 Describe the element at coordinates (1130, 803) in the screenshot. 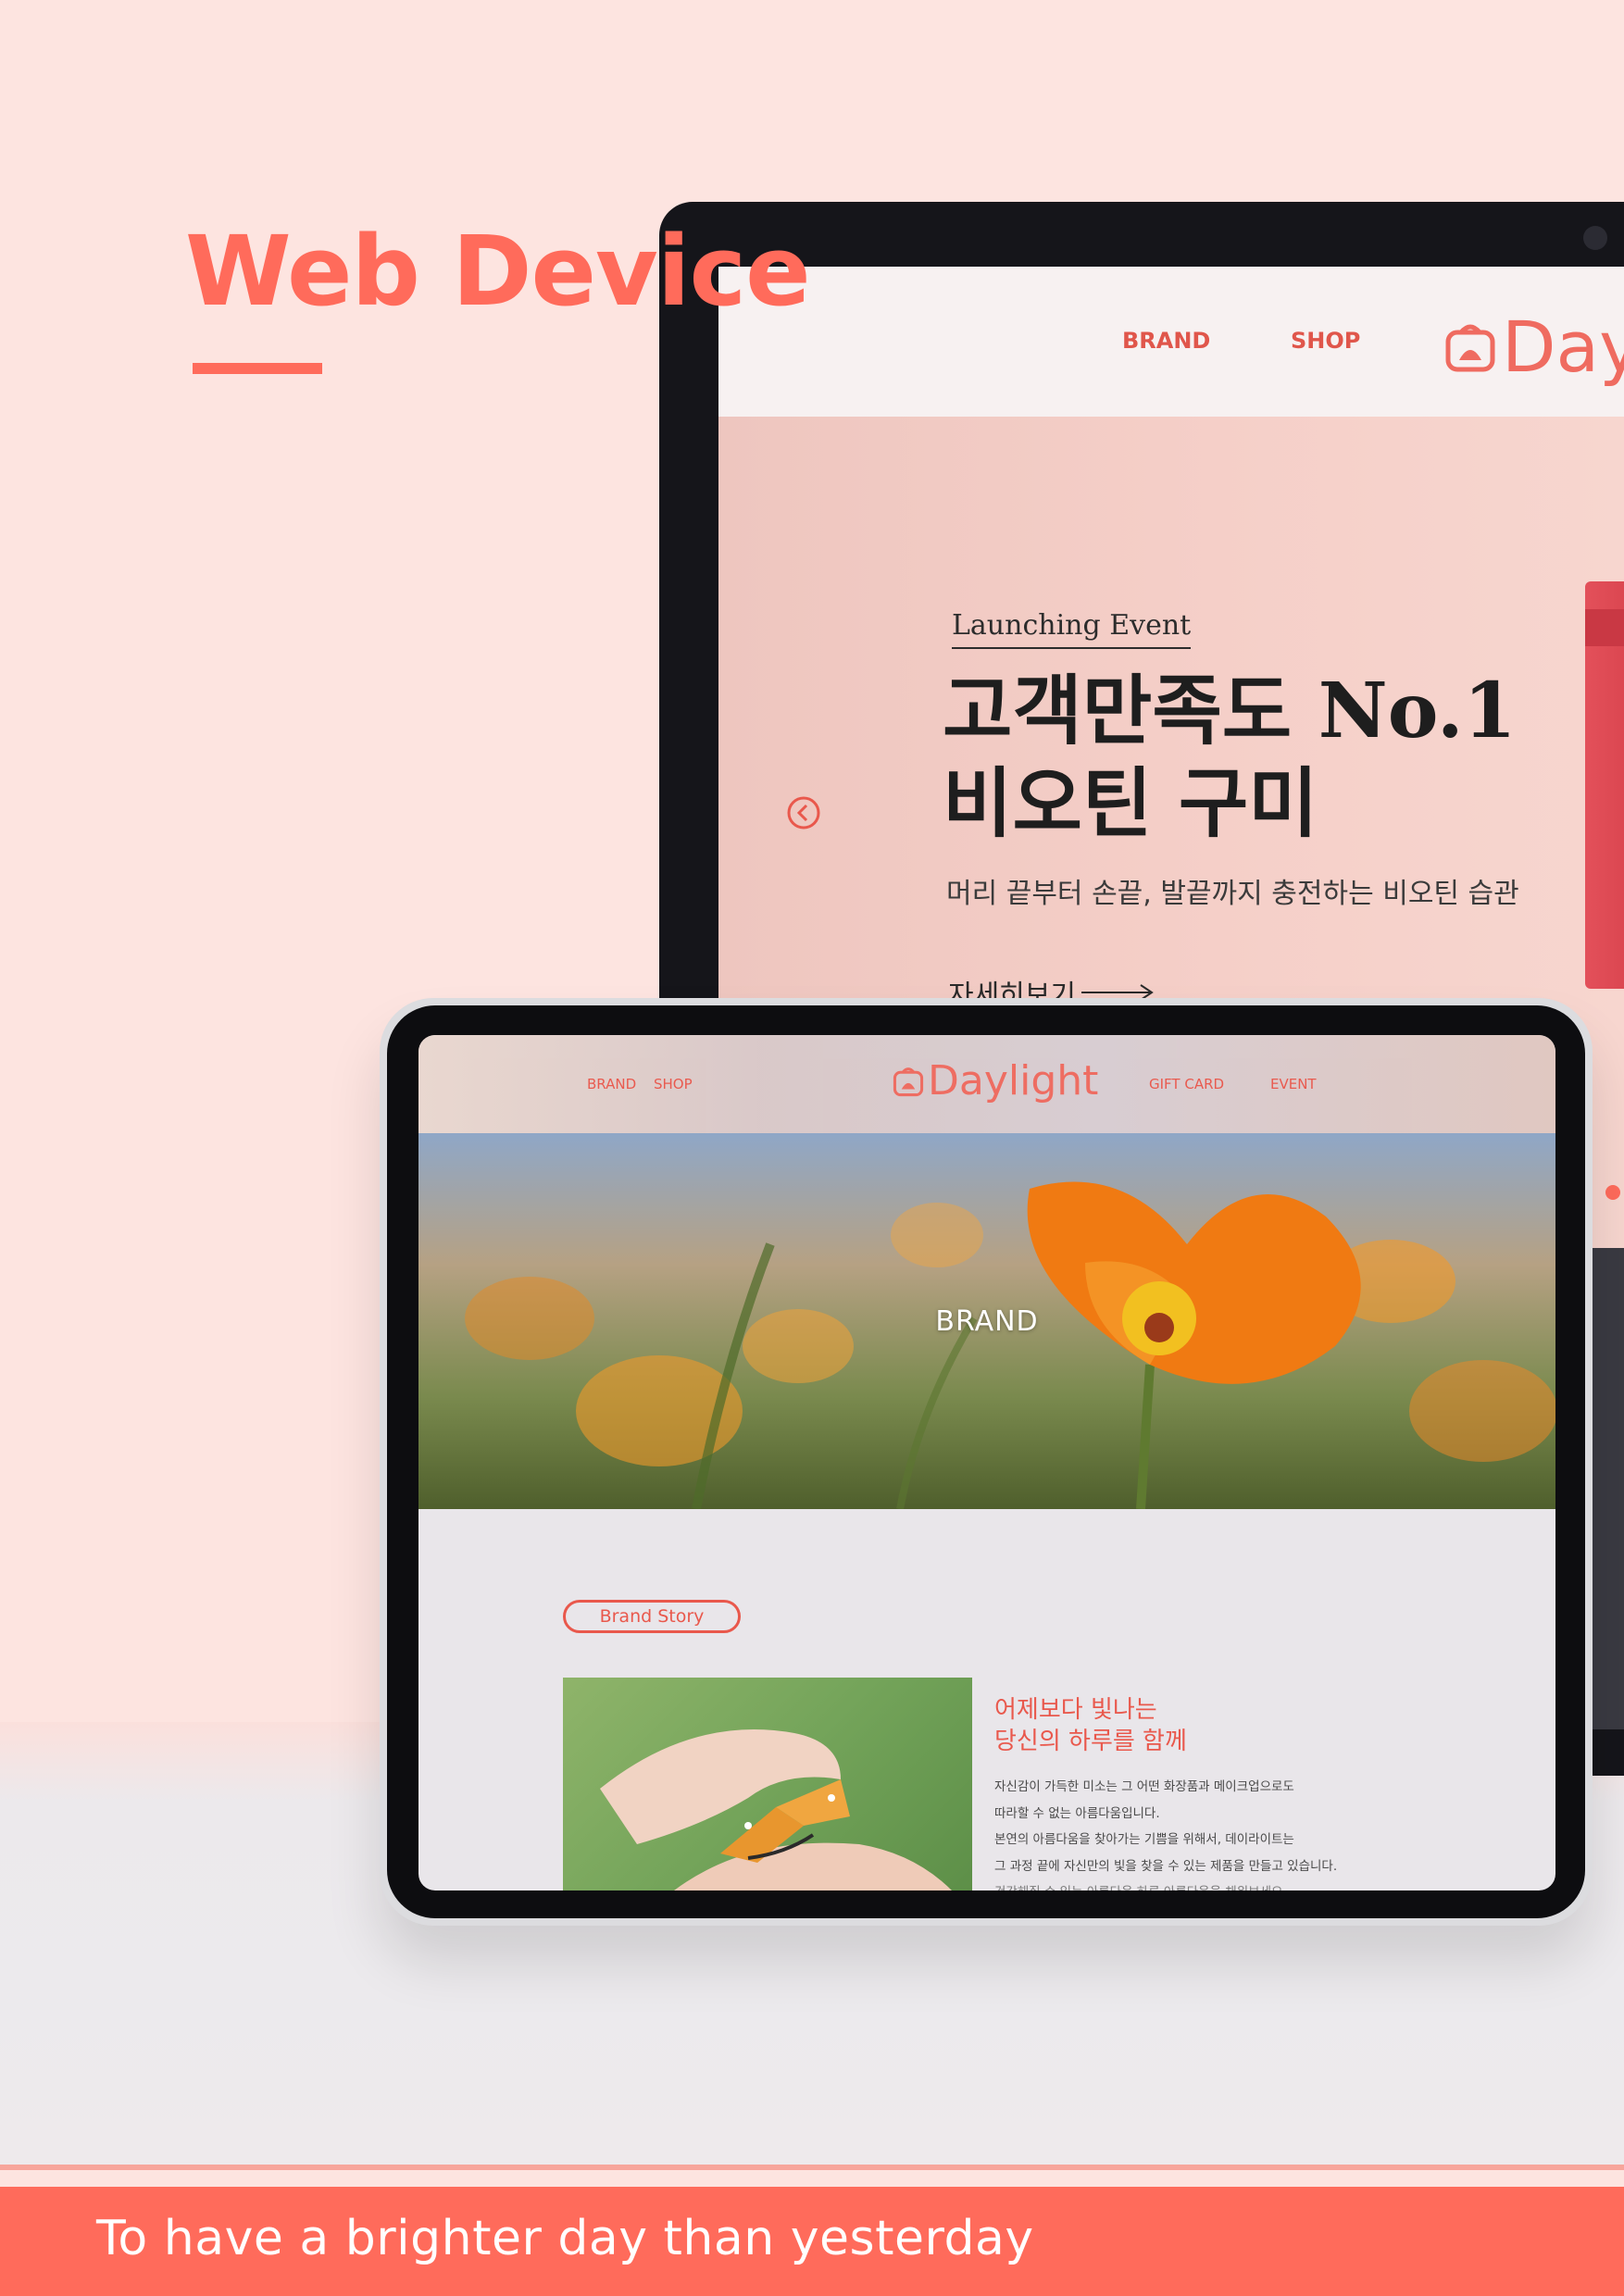

I see `hero-headline-line2: 비오틴 구미` at that location.